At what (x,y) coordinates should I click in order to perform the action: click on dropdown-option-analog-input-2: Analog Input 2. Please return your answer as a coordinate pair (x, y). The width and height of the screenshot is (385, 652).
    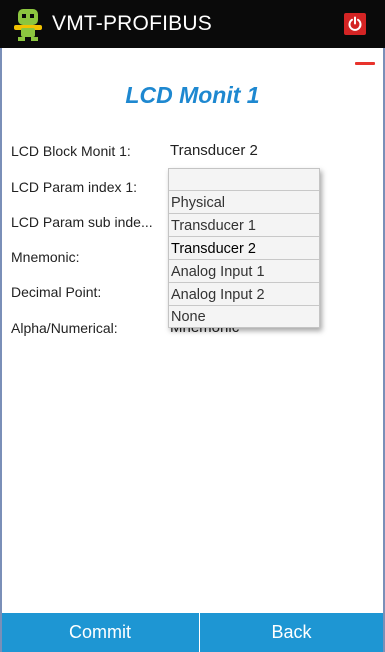
    Looking at the image, I should click on (244, 294).